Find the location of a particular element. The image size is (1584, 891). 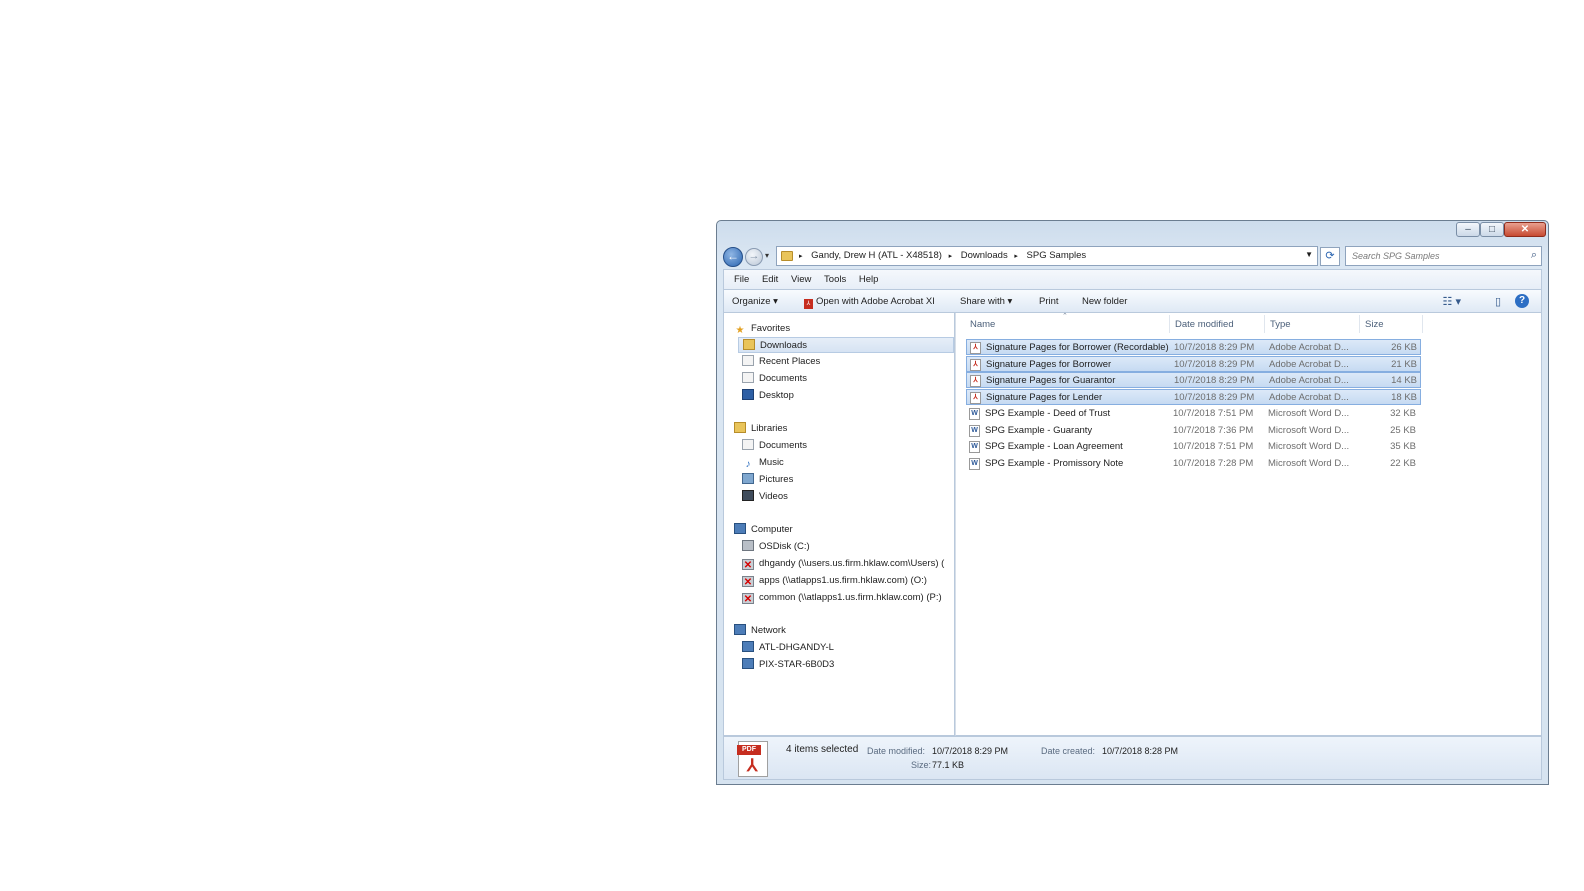

column-header-type: Type is located at coordinates (1280, 324).